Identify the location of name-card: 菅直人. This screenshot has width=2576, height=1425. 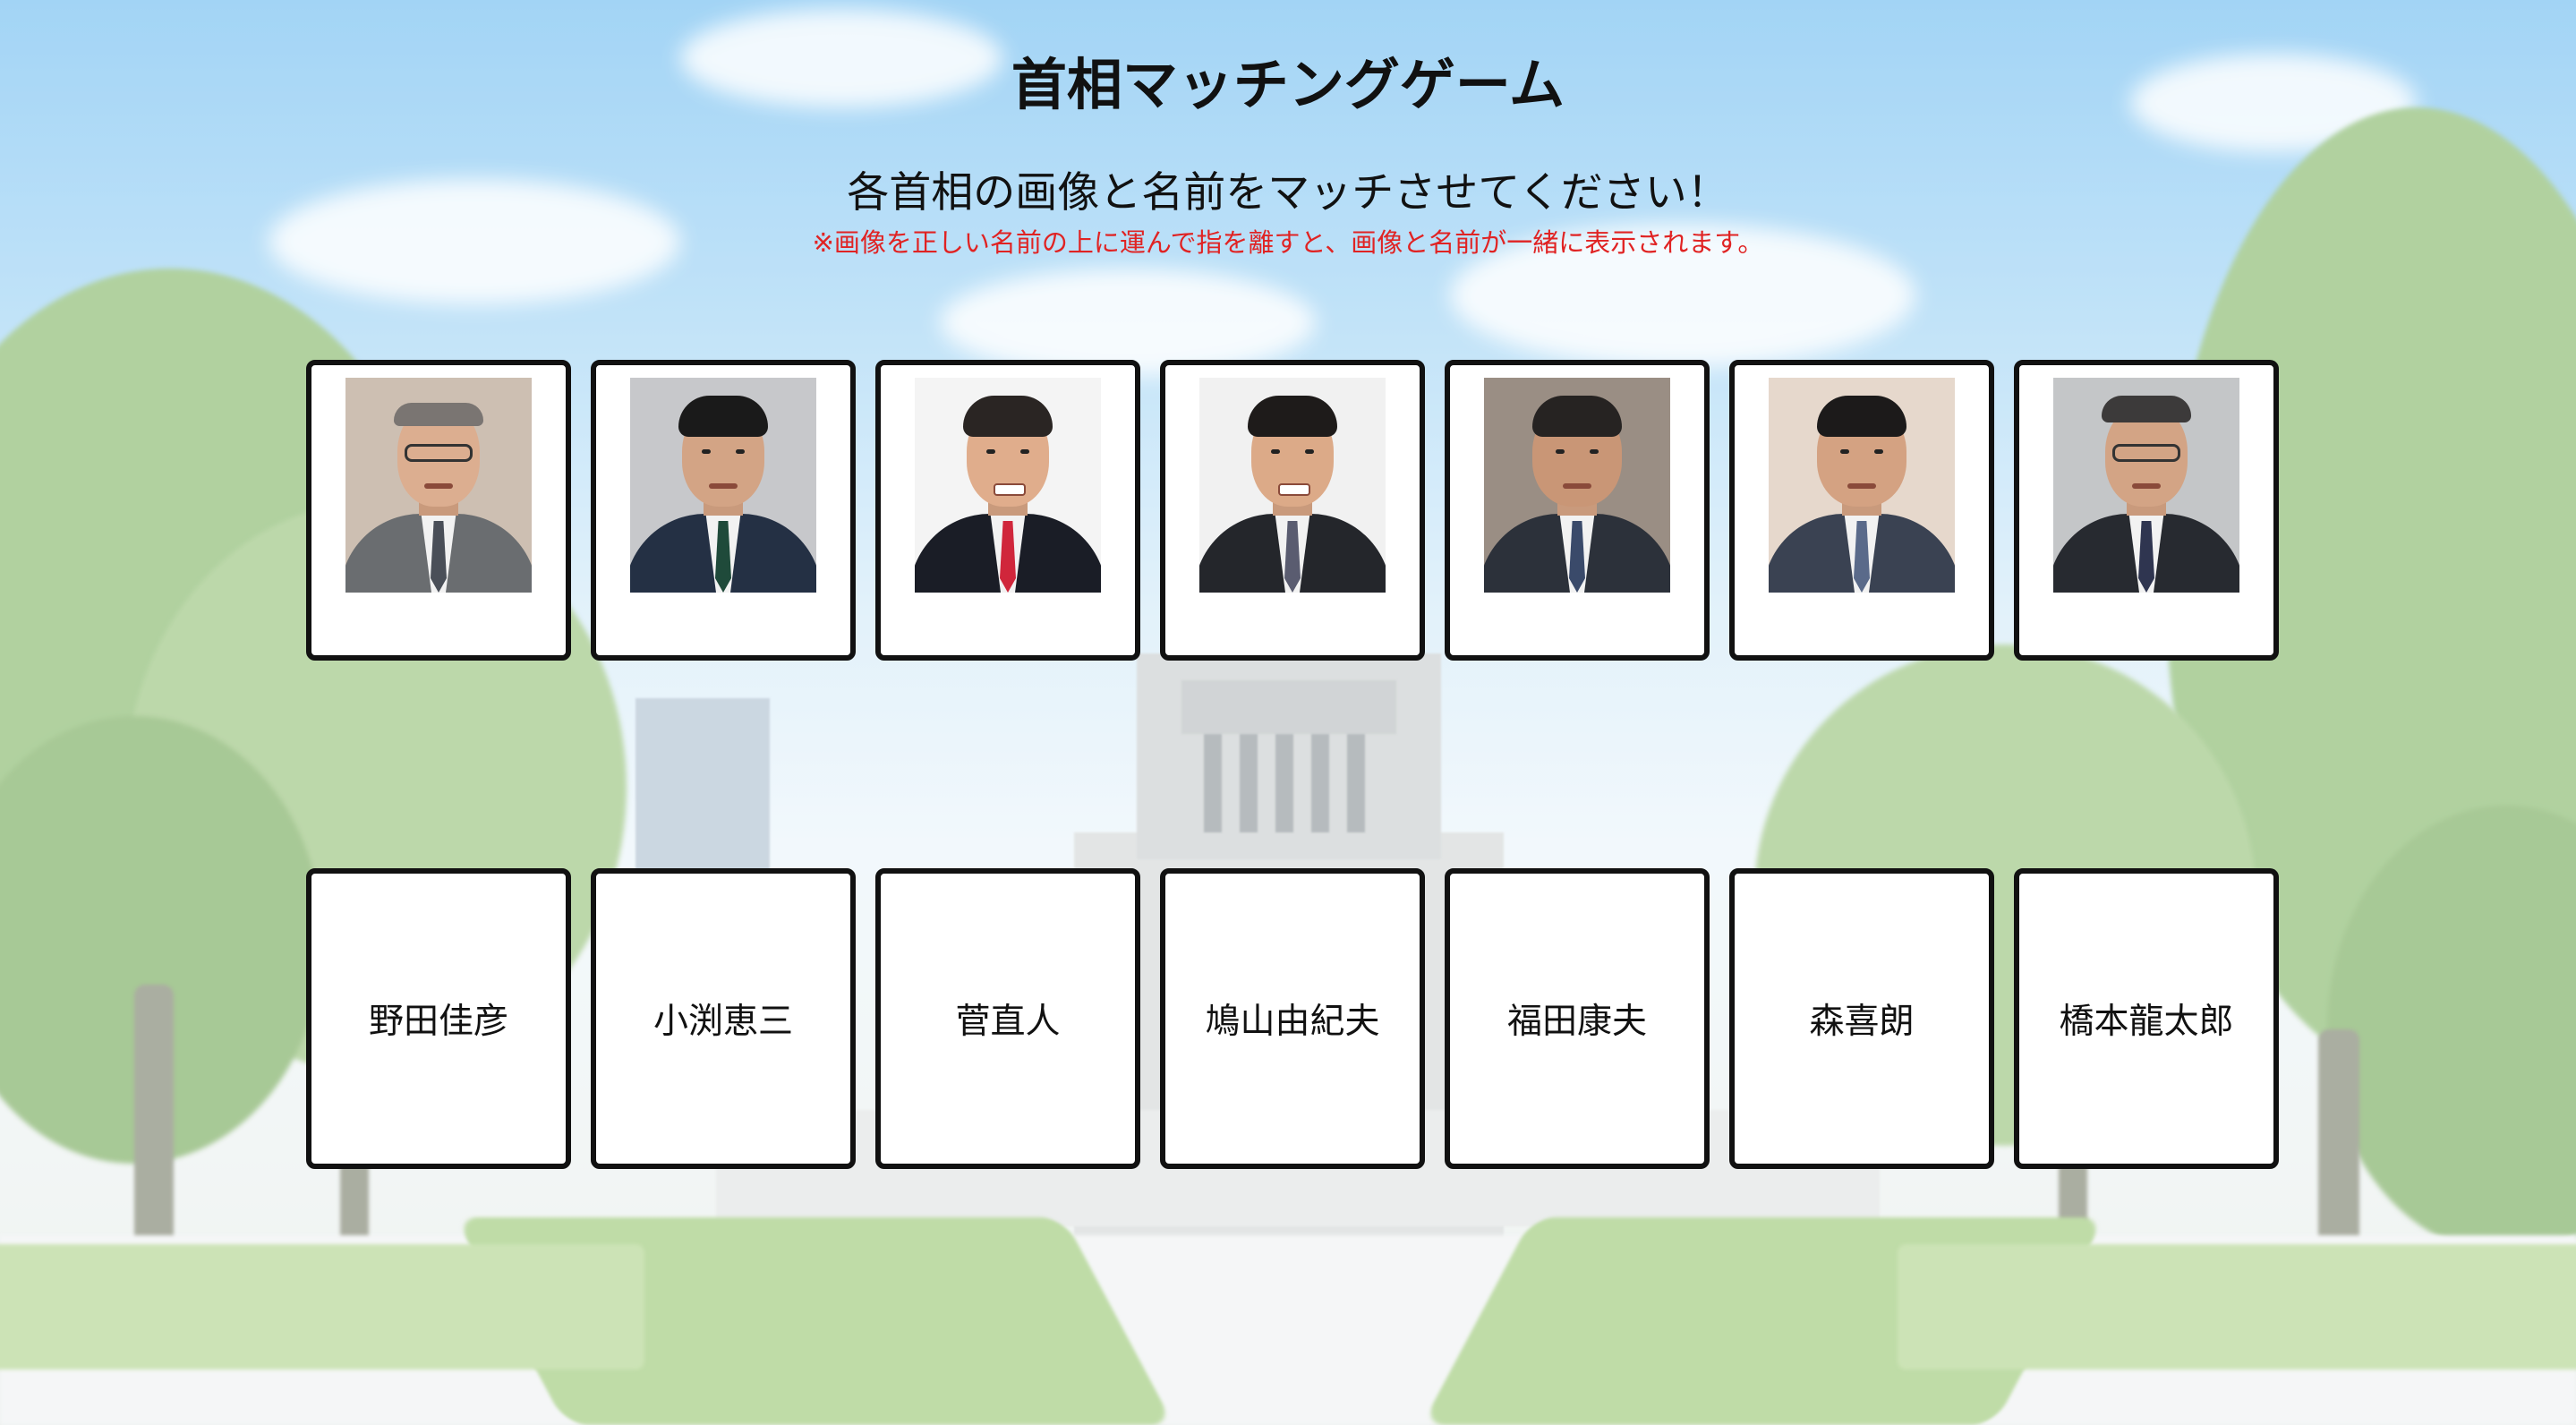
(1007, 1018).